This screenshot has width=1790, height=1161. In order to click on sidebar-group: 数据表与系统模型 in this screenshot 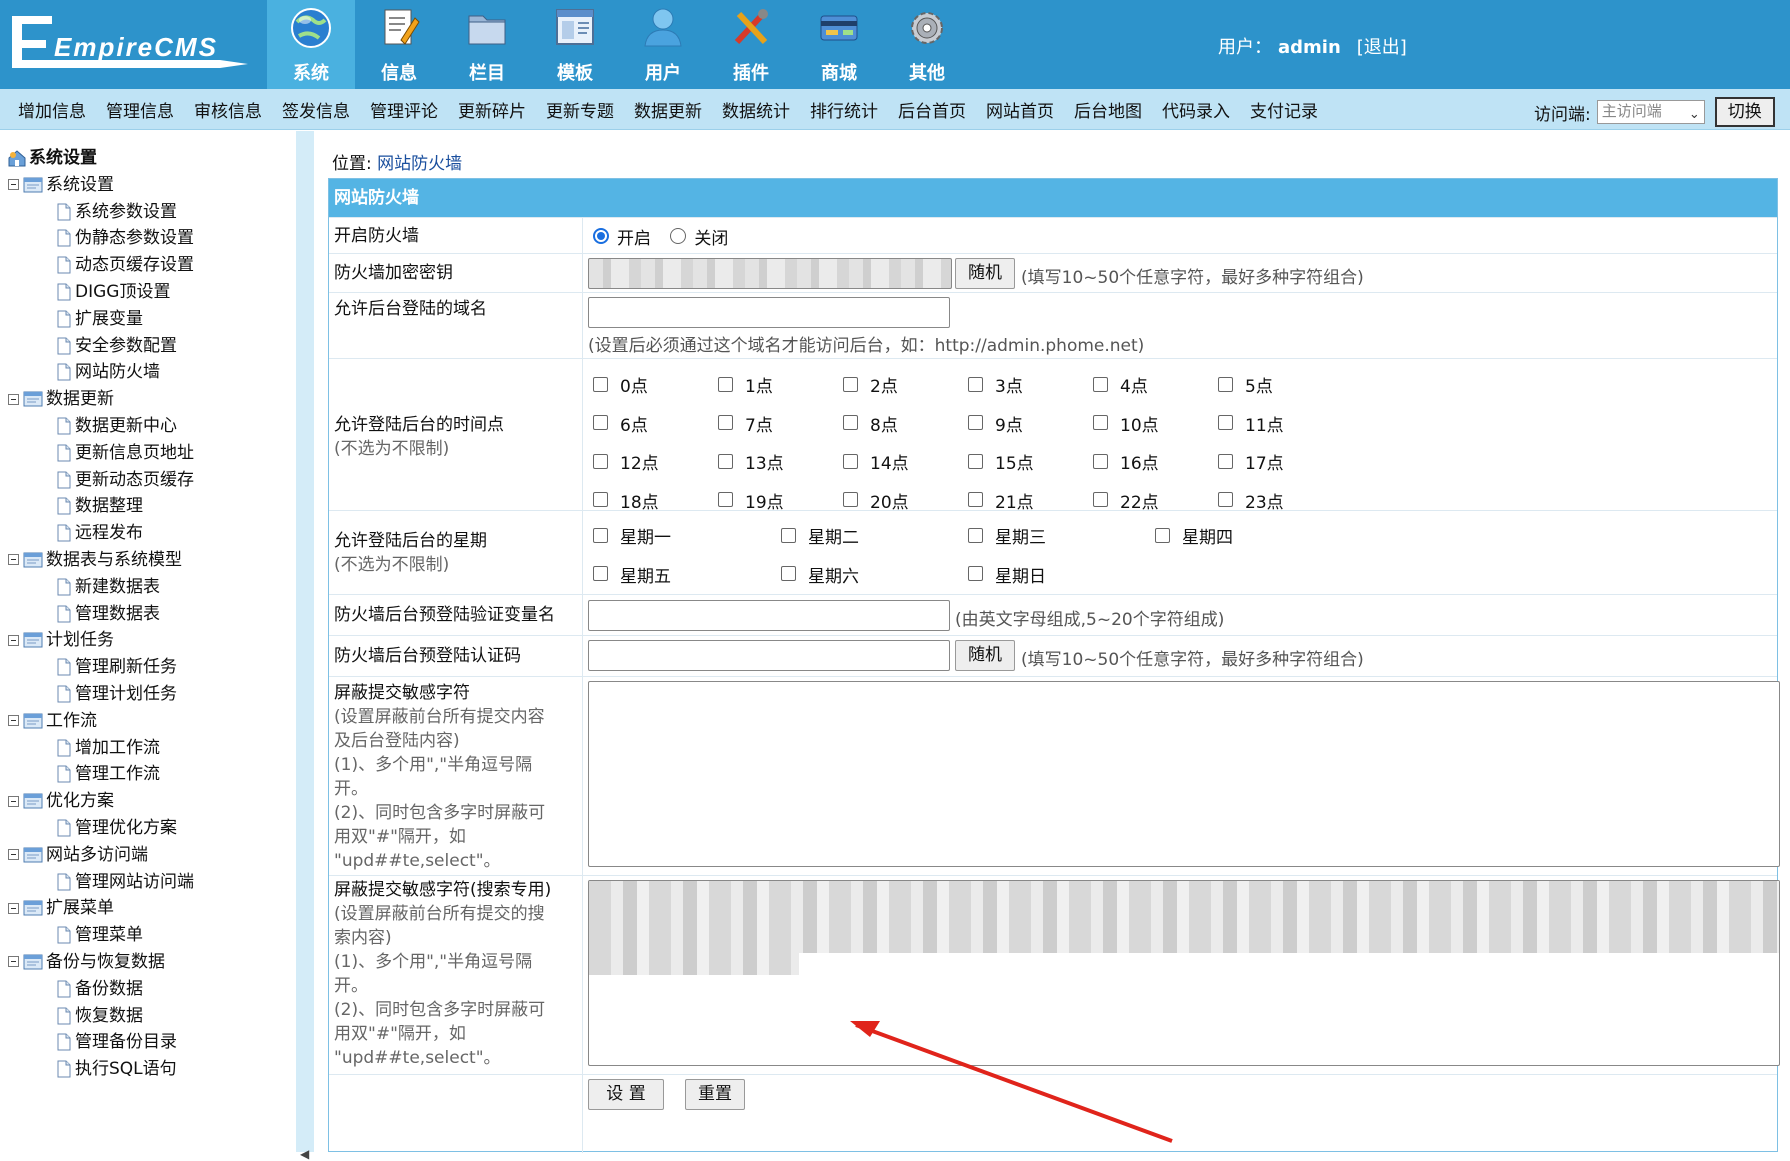, I will do `click(101, 560)`.